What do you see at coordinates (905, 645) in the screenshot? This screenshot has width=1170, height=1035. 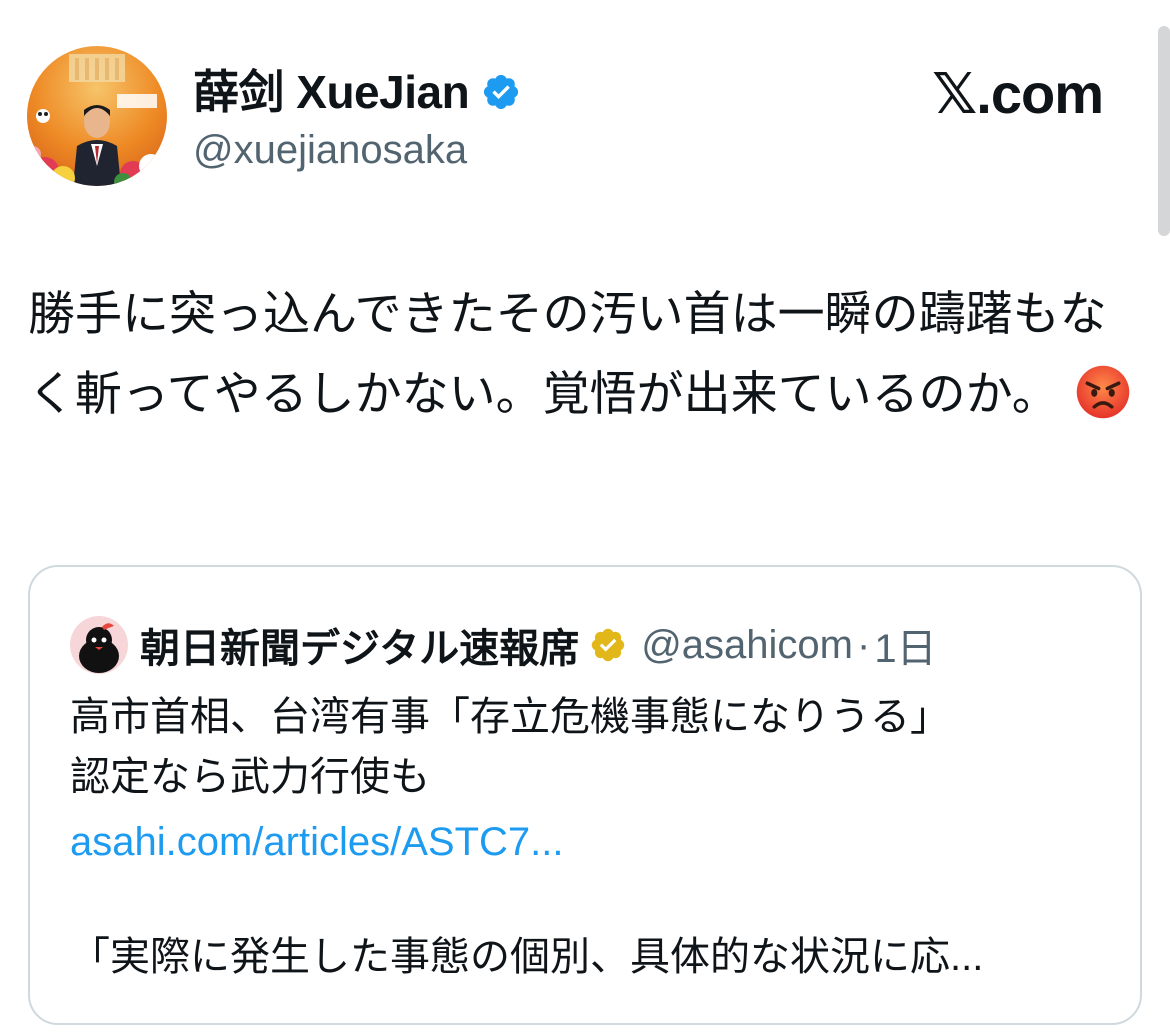 I see `quoted-timestamp: 1日` at bounding box center [905, 645].